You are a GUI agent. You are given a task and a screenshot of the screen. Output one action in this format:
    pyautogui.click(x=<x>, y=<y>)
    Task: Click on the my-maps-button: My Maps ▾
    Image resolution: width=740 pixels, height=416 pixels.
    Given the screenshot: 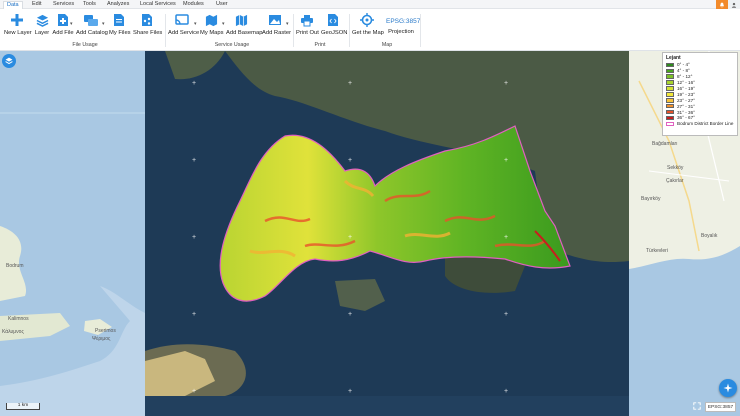 What is the action you would take?
    pyautogui.click(x=212, y=24)
    